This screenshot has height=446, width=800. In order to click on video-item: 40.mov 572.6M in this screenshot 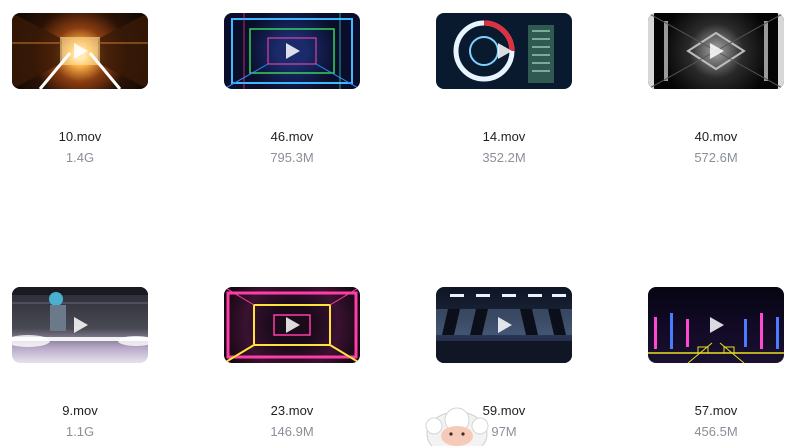, I will do `click(716, 89)`.